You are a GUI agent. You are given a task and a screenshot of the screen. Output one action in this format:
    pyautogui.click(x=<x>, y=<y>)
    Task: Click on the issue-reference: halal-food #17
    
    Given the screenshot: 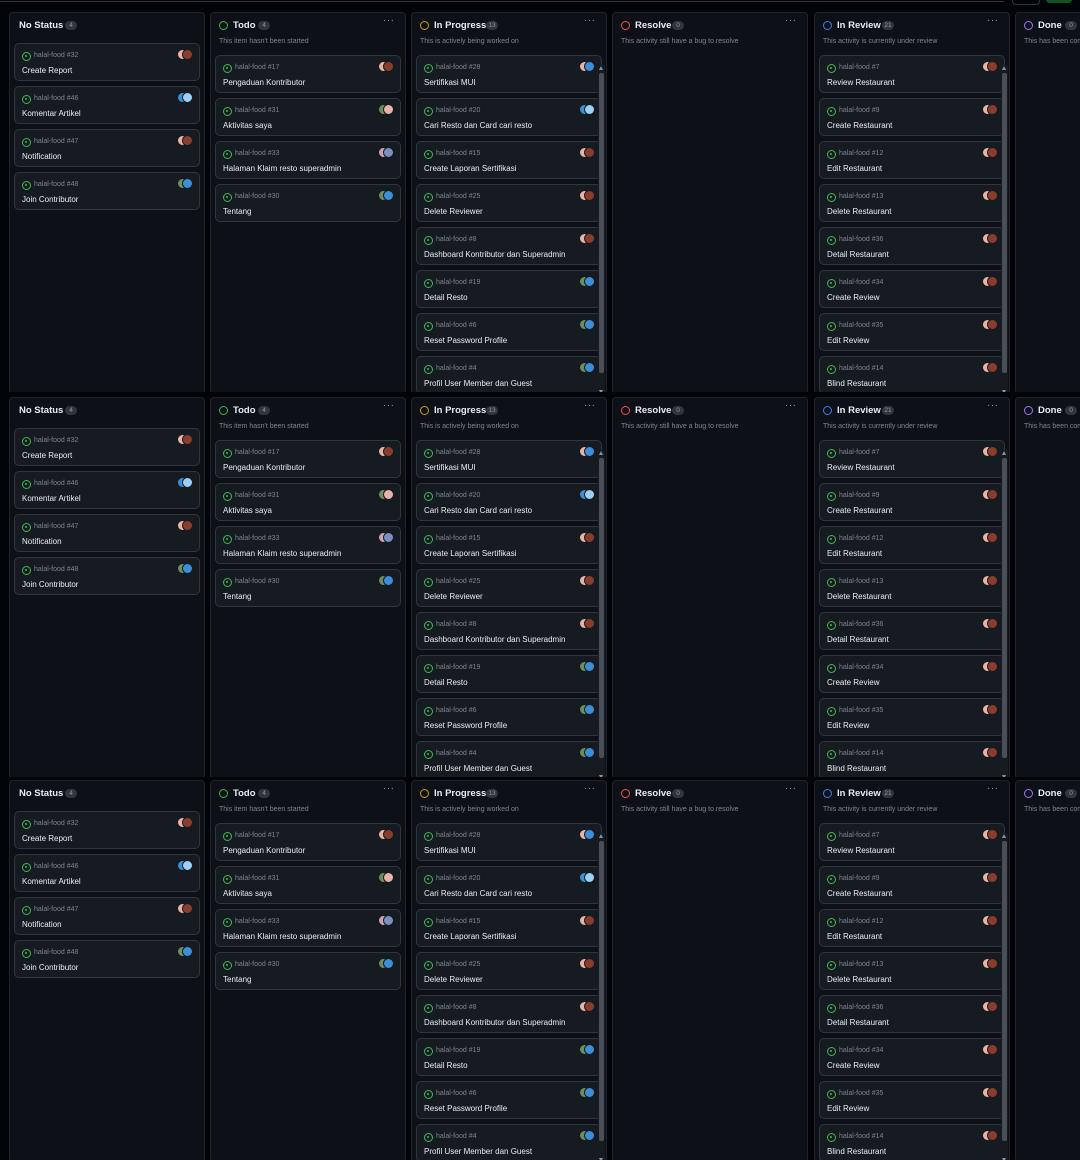 What is the action you would take?
    pyautogui.click(x=257, y=835)
    